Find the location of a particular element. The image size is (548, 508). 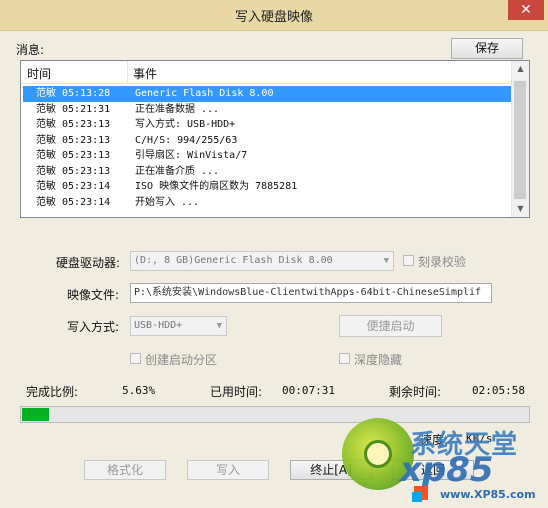

remaining-time-value: 02:05:58 is located at coordinates (498, 390).